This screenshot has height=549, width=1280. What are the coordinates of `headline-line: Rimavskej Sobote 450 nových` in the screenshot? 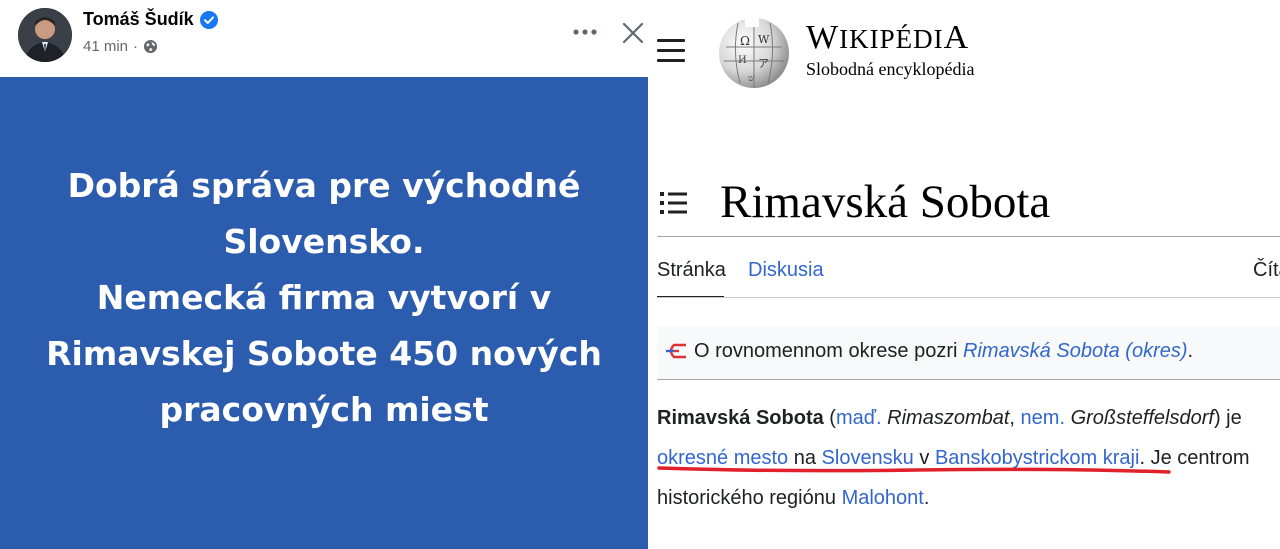 It's located at (324, 353).